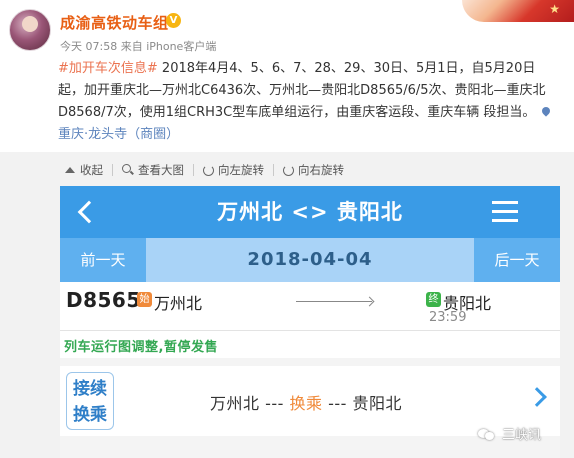 The height and width of the screenshot is (458, 574). I want to click on transfer-from: 万州北, so click(235, 403).